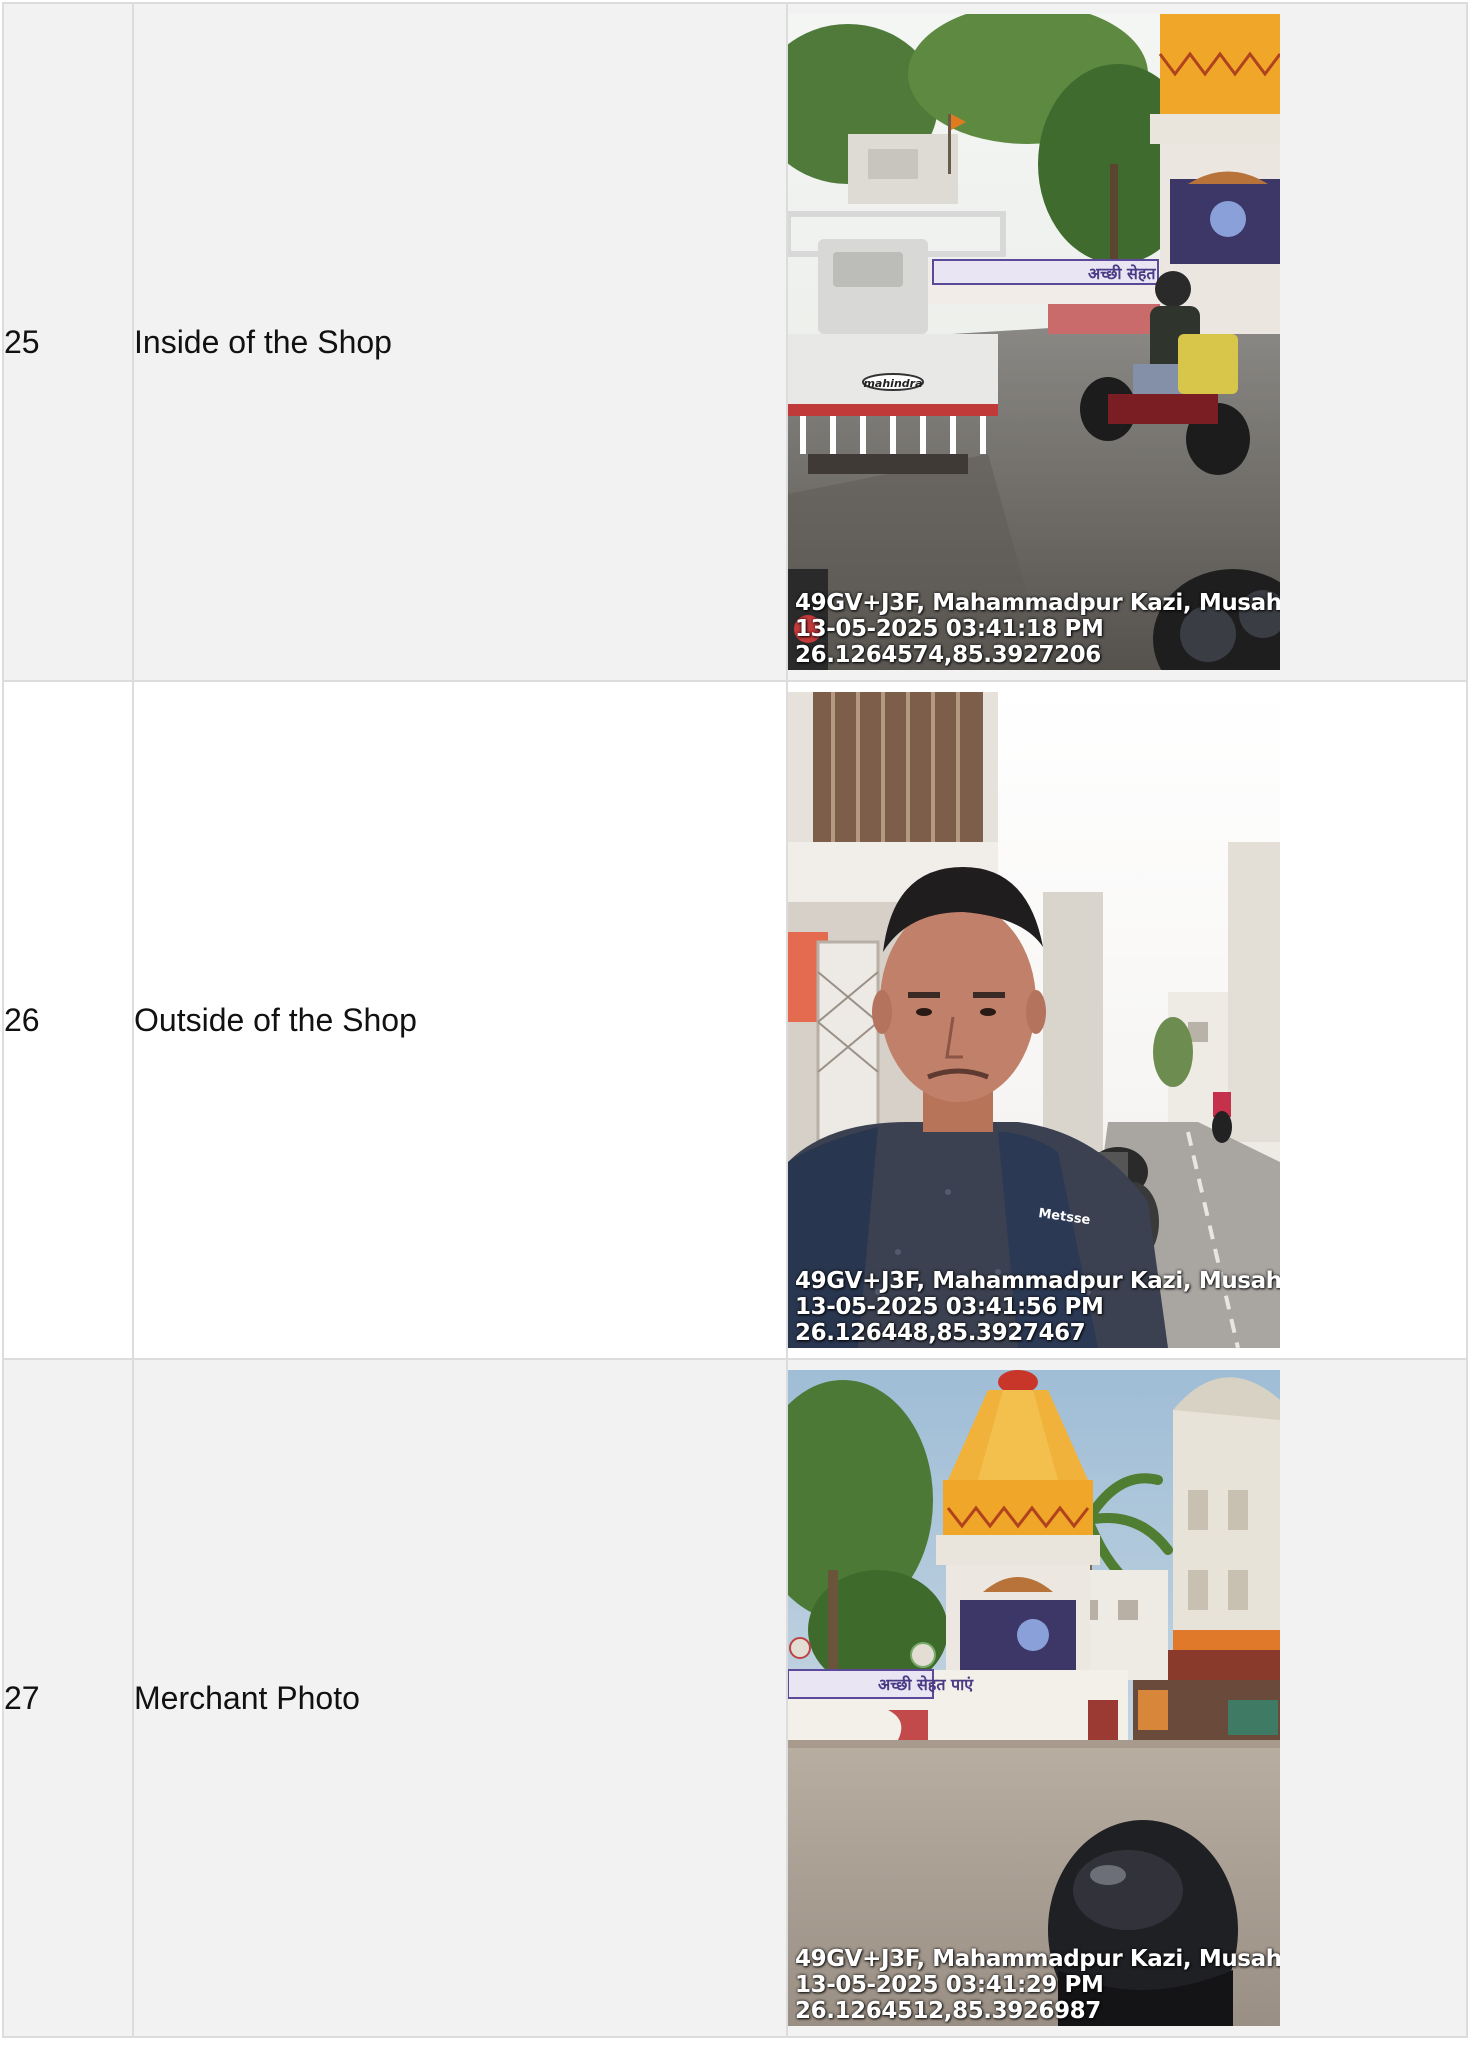 Image resolution: width=1469 pixels, height=2049 pixels. I want to click on selfie-street-image: Metsse, so click(1034, 1020).